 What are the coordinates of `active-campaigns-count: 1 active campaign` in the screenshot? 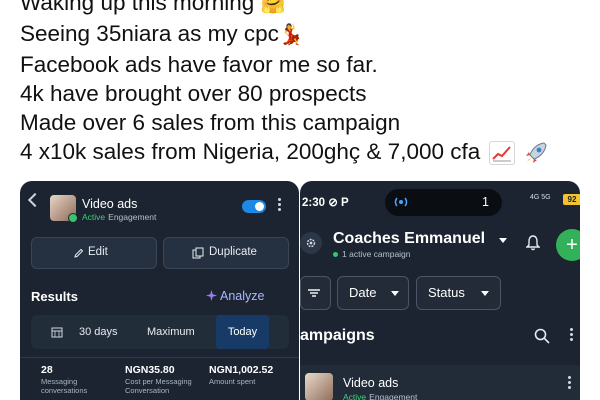 It's located at (372, 254).